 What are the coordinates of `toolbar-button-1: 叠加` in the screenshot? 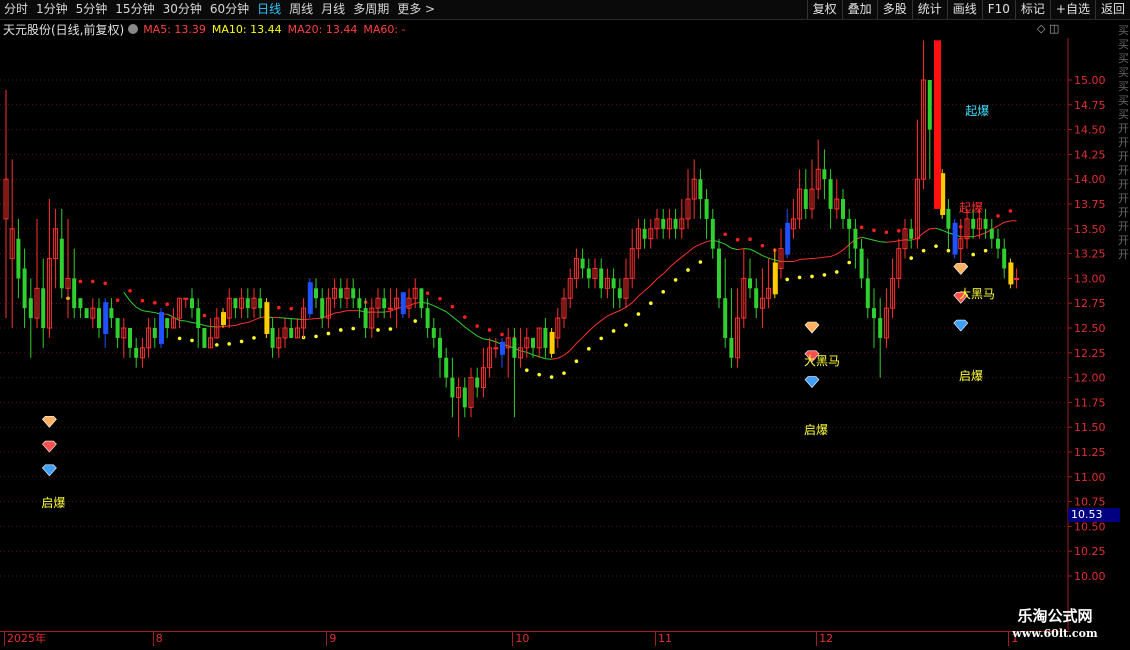 It's located at (859, 9).